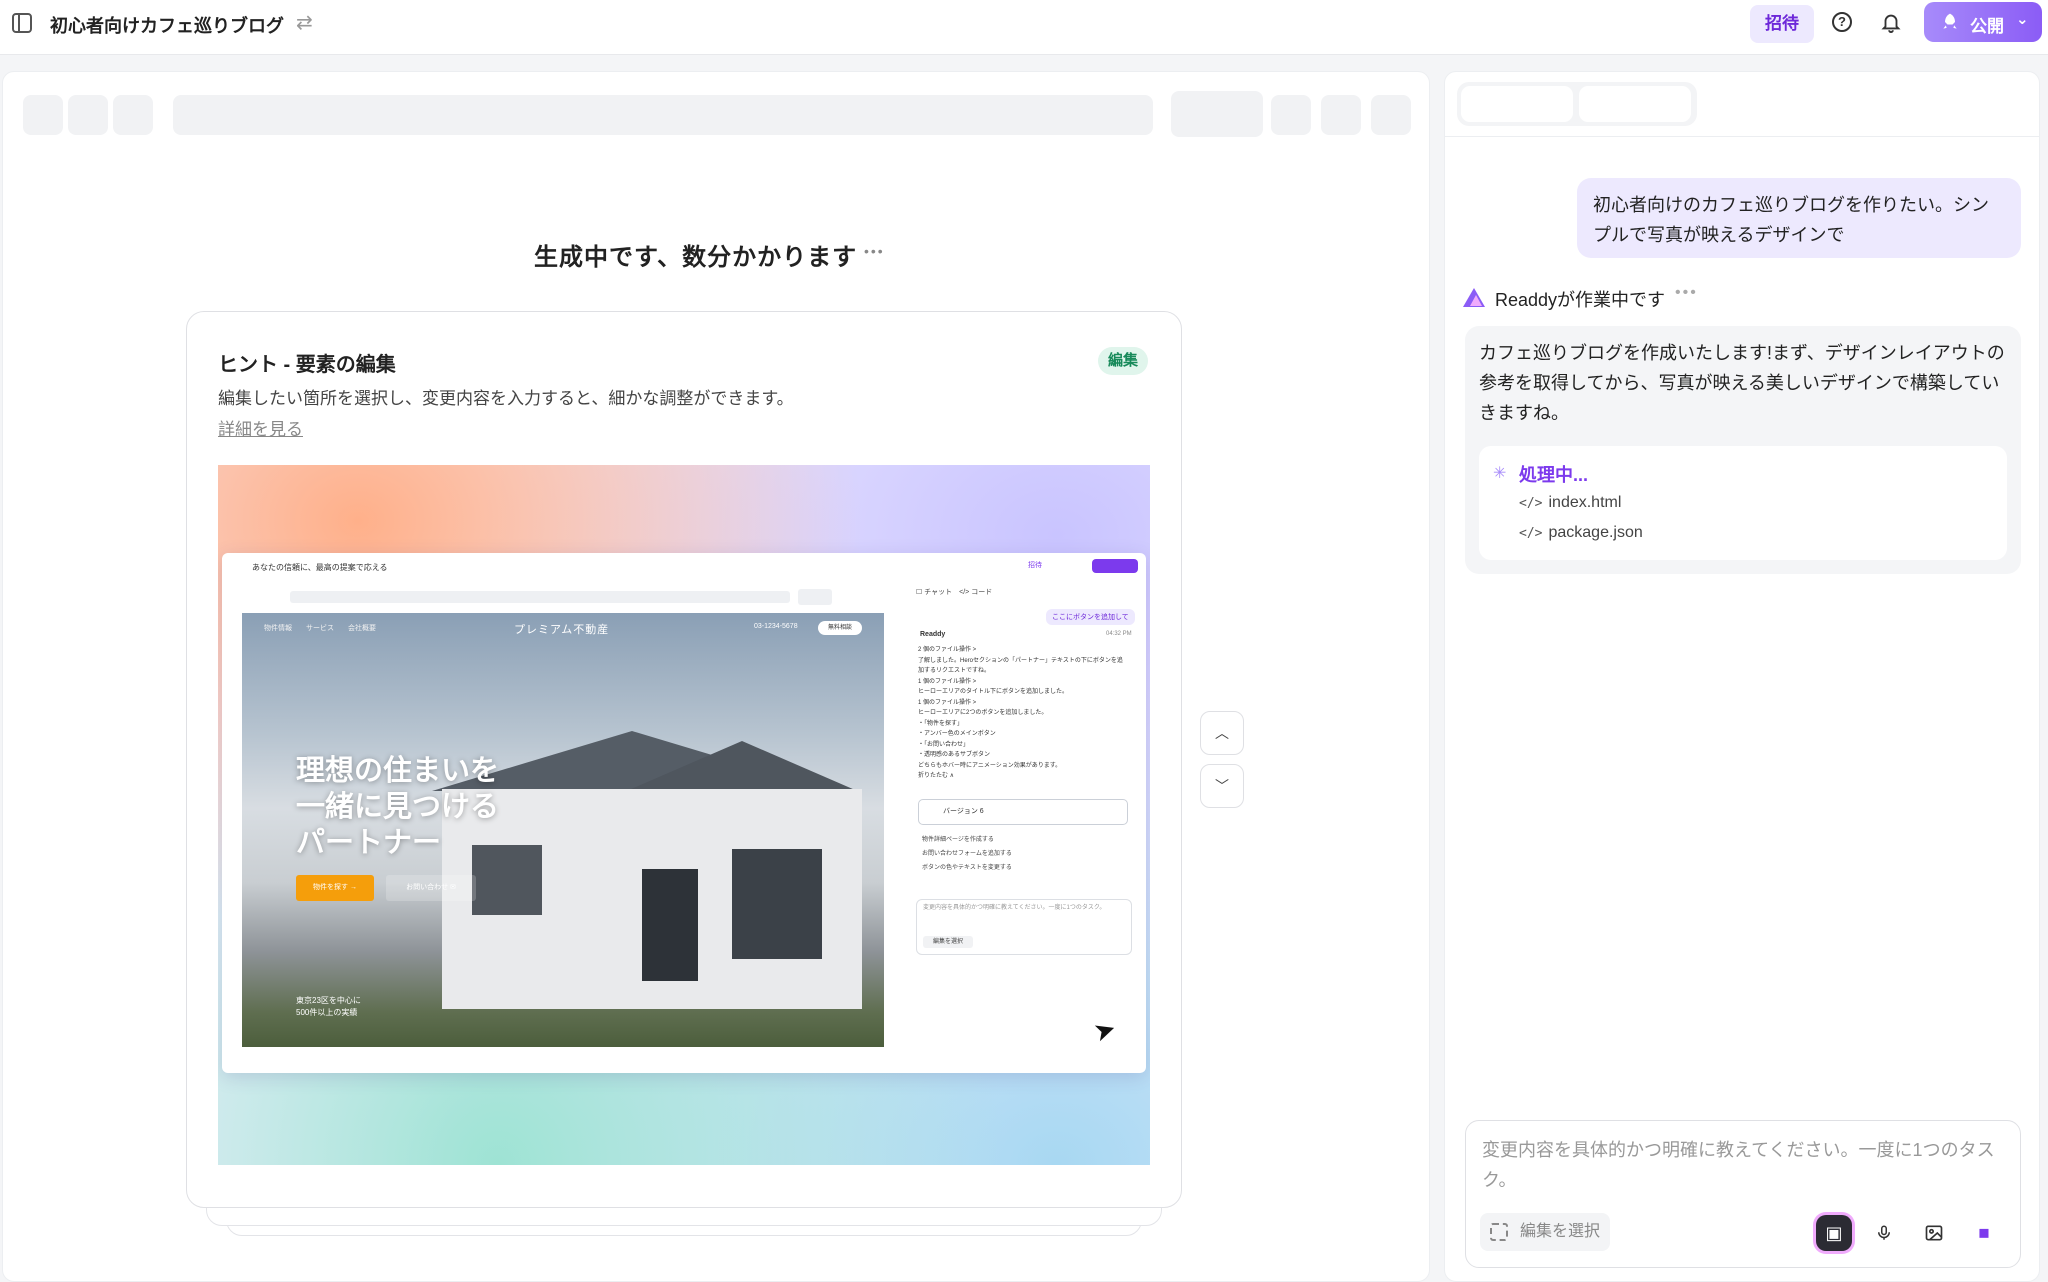 The height and width of the screenshot is (1282, 2048). What do you see at coordinates (1742, 1165) in the screenshot?
I see `chat-input-placeholder: 変更内容を具体的かつ明確に教えてください。一度に1つのタスク。` at bounding box center [1742, 1165].